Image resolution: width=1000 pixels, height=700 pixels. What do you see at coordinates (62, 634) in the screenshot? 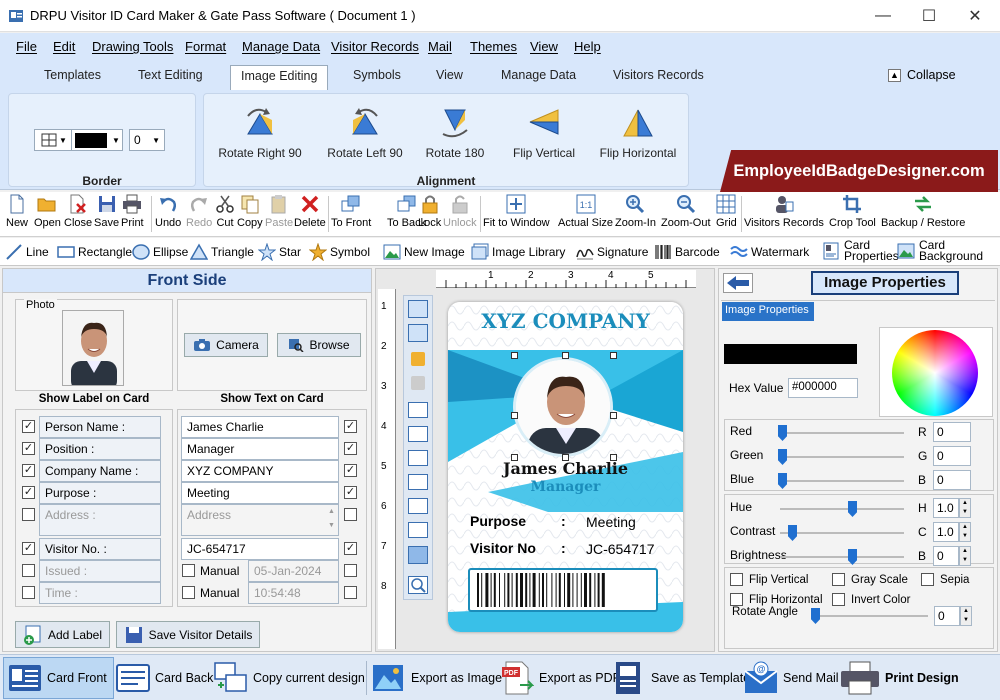
I see `add-label-button: Add Label` at bounding box center [62, 634].